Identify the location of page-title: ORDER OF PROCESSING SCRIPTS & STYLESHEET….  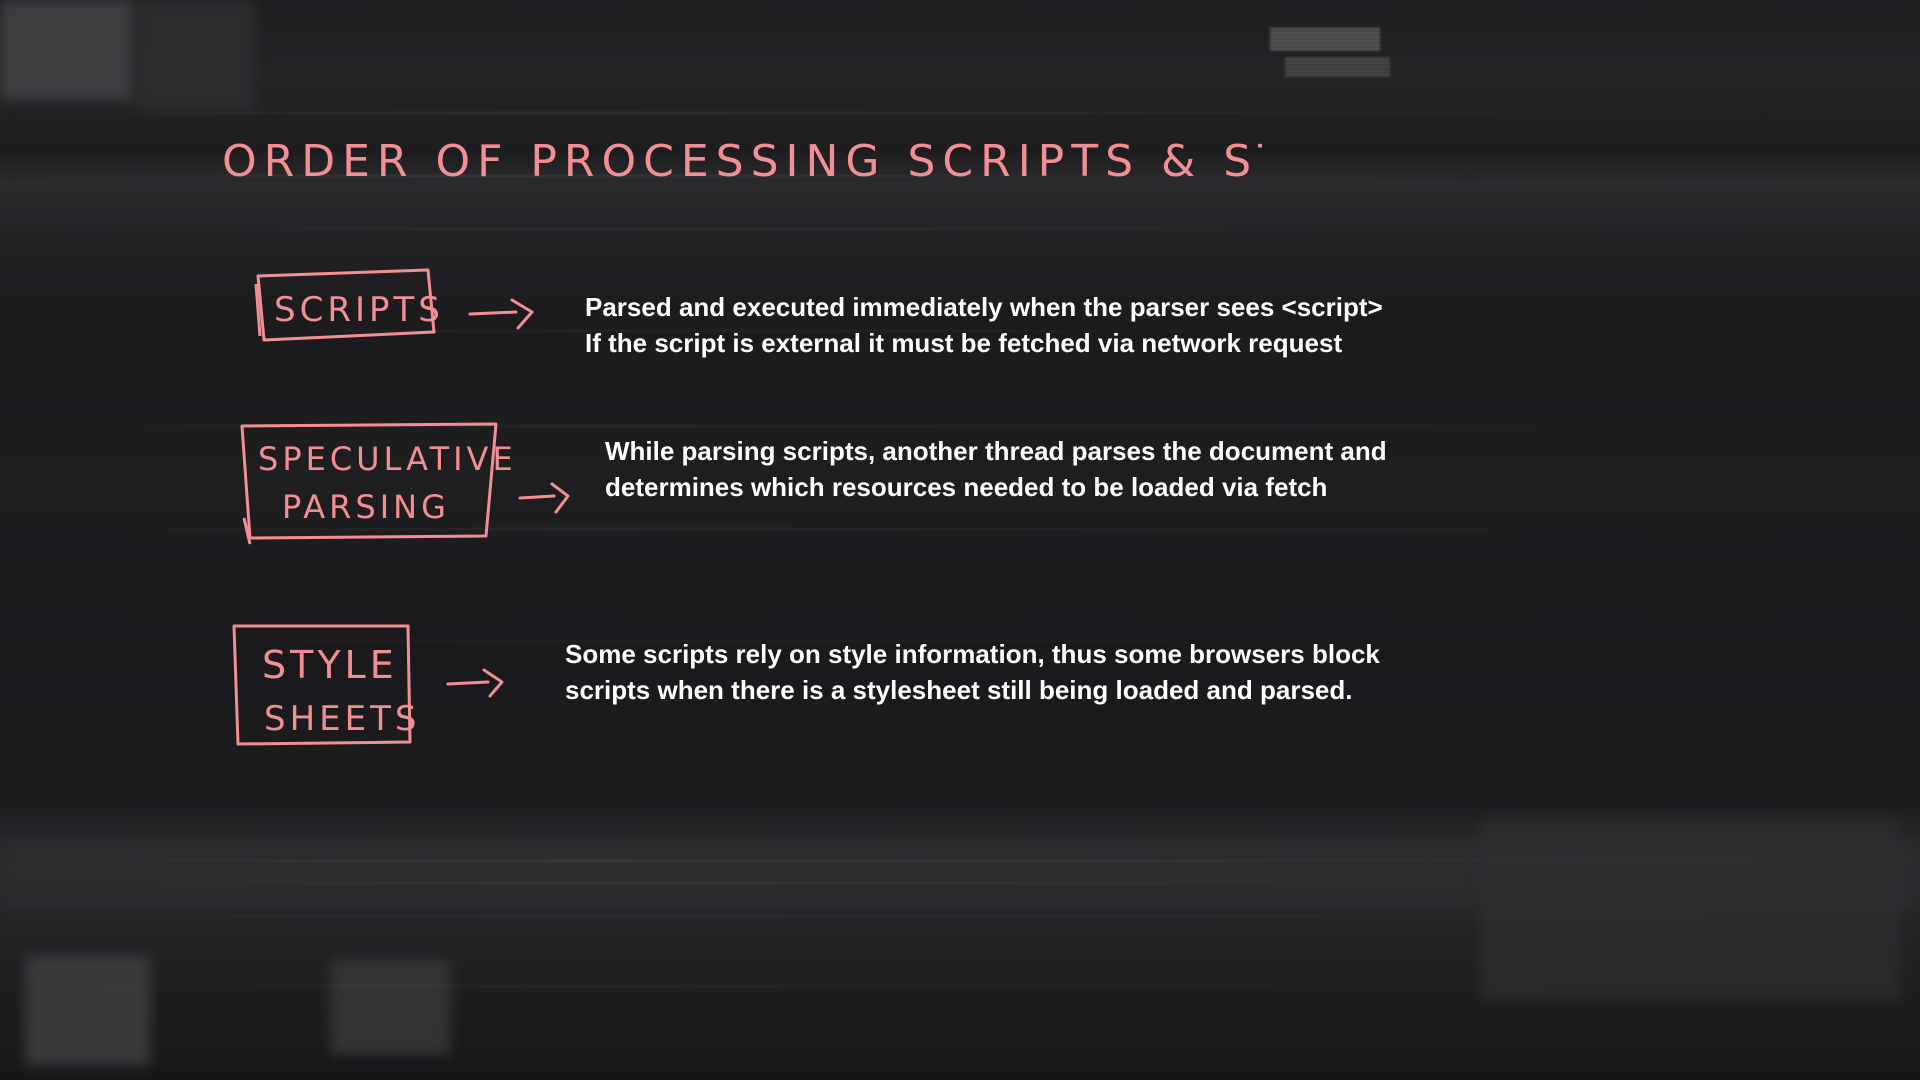
(910, 158).